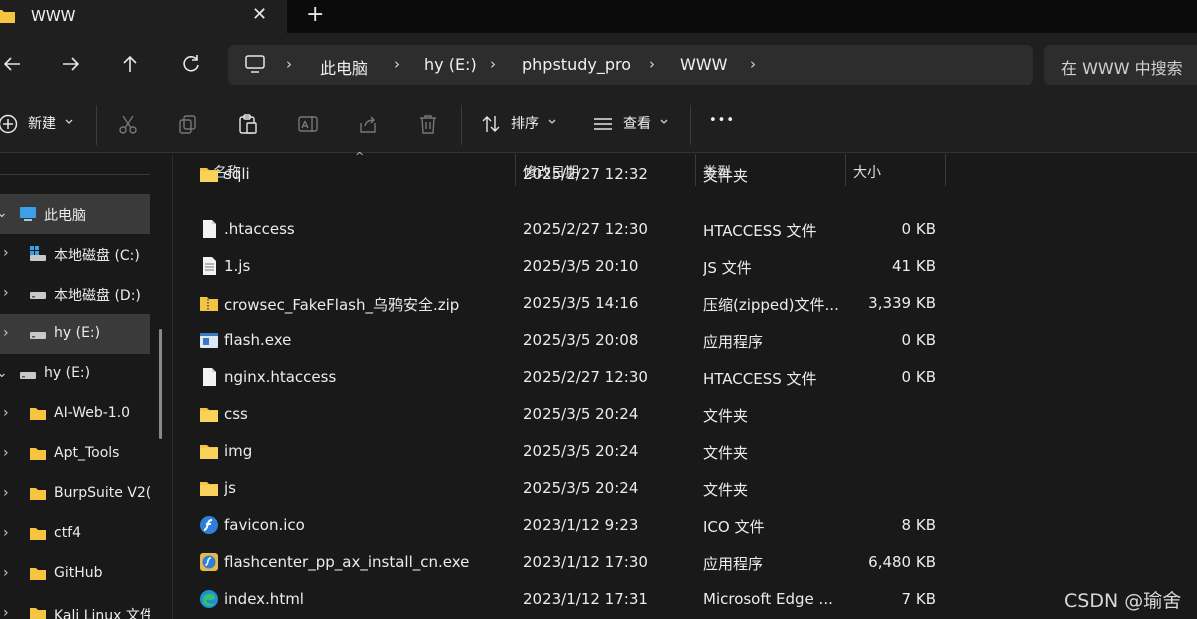 This screenshot has height=619, width=1197. Describe the element at coordinates (576, 64) in the screenshot. I see `breadcrumb-phpstudy-pro: phpstudy_pro` at that location.